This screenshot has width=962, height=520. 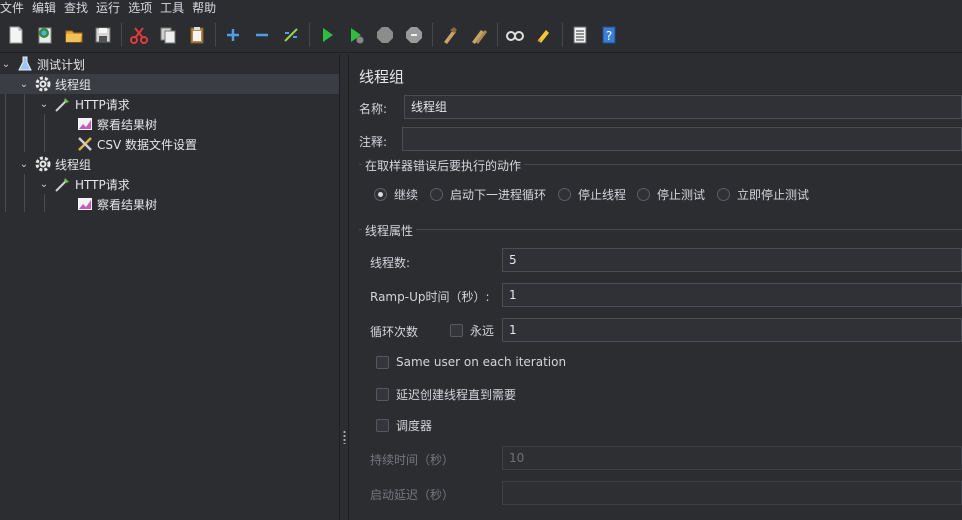 I want to click on cut-icon, so click(x=139, y=35).